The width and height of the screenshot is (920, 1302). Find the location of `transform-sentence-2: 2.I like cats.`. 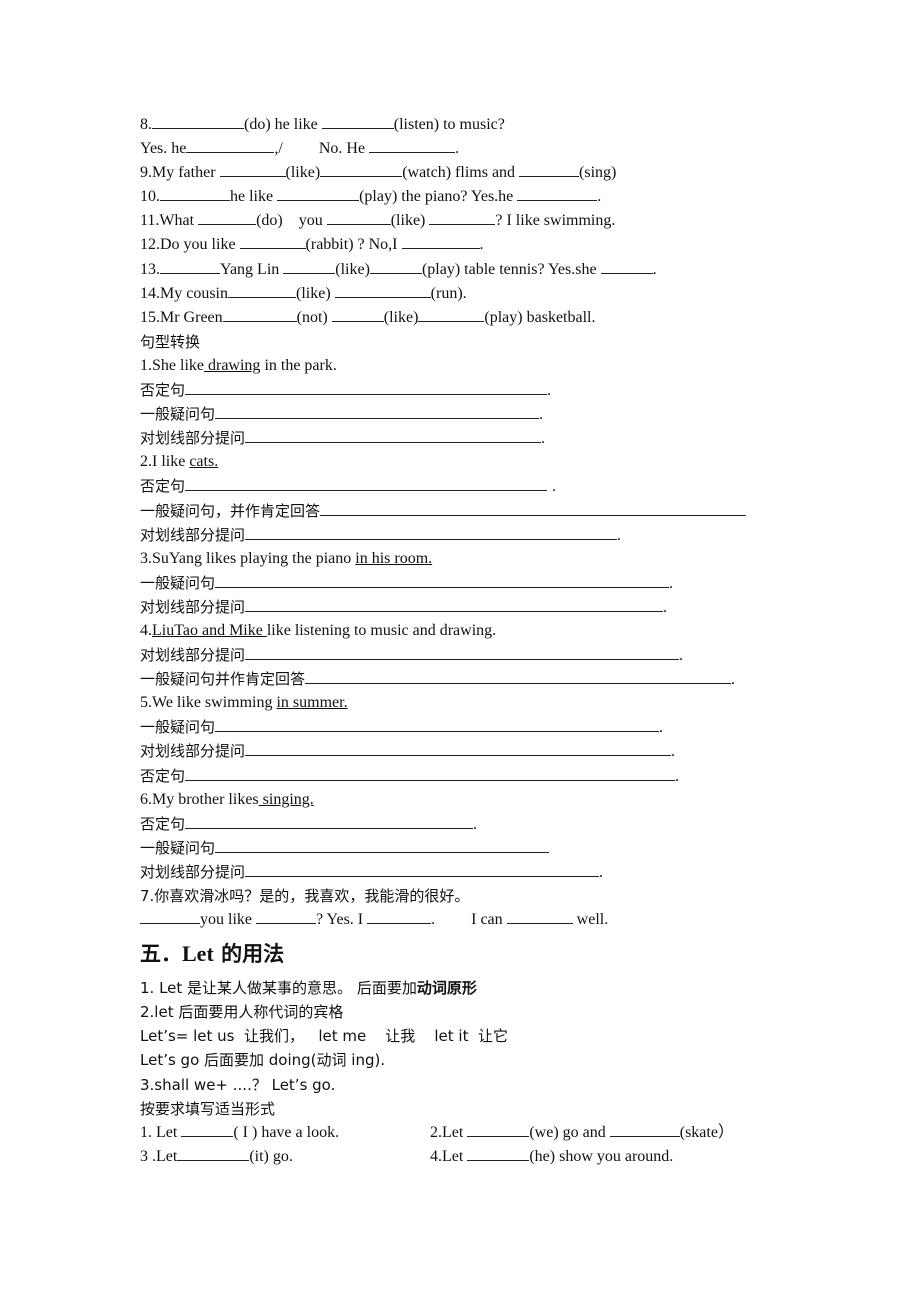

transform-sentence-2: 2.I like cats. is located at coordinates (470, 462).